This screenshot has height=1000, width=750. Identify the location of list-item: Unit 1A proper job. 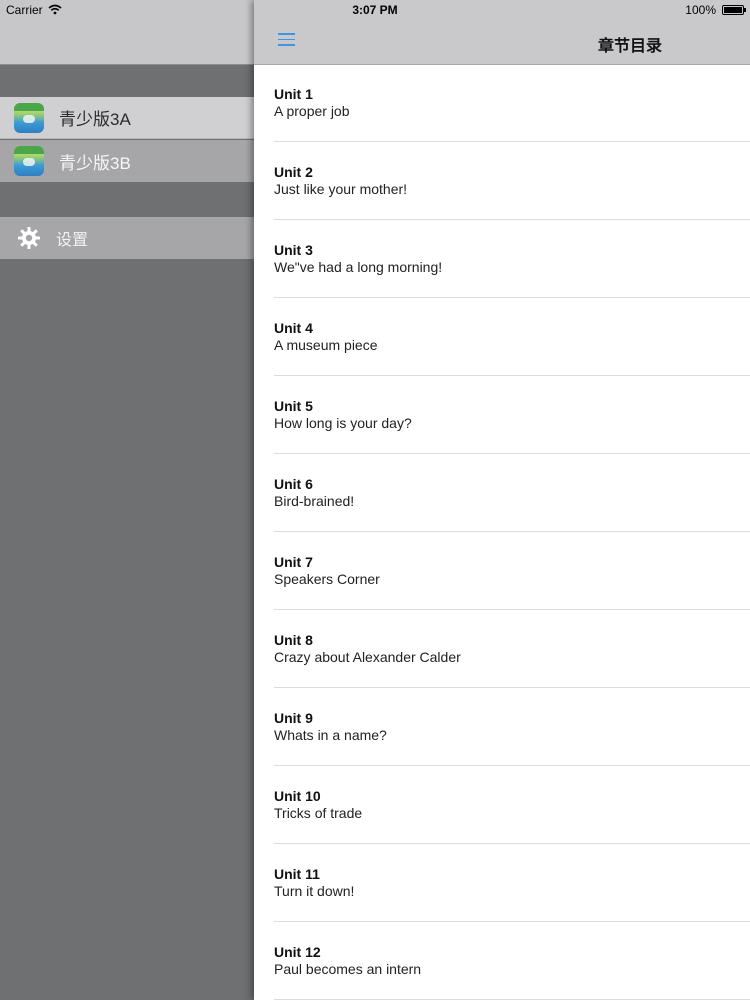
(512, 103).